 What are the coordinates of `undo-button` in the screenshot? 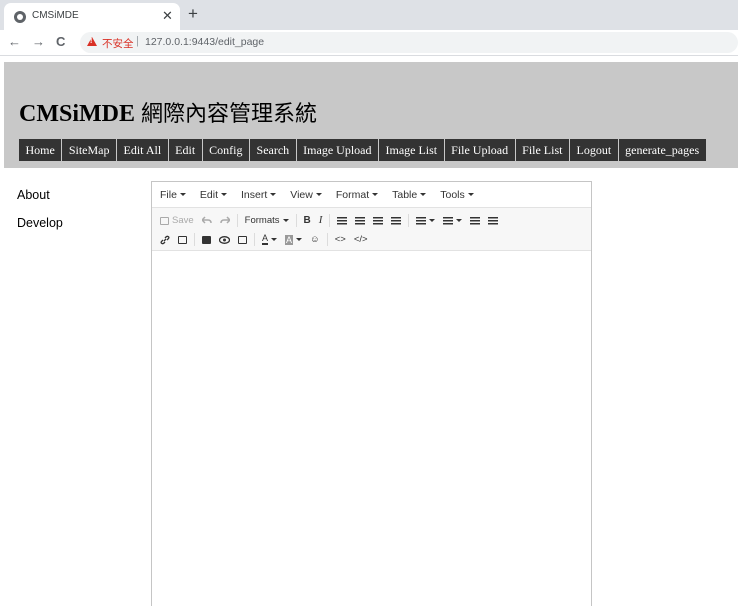 It's located at (207, 220).